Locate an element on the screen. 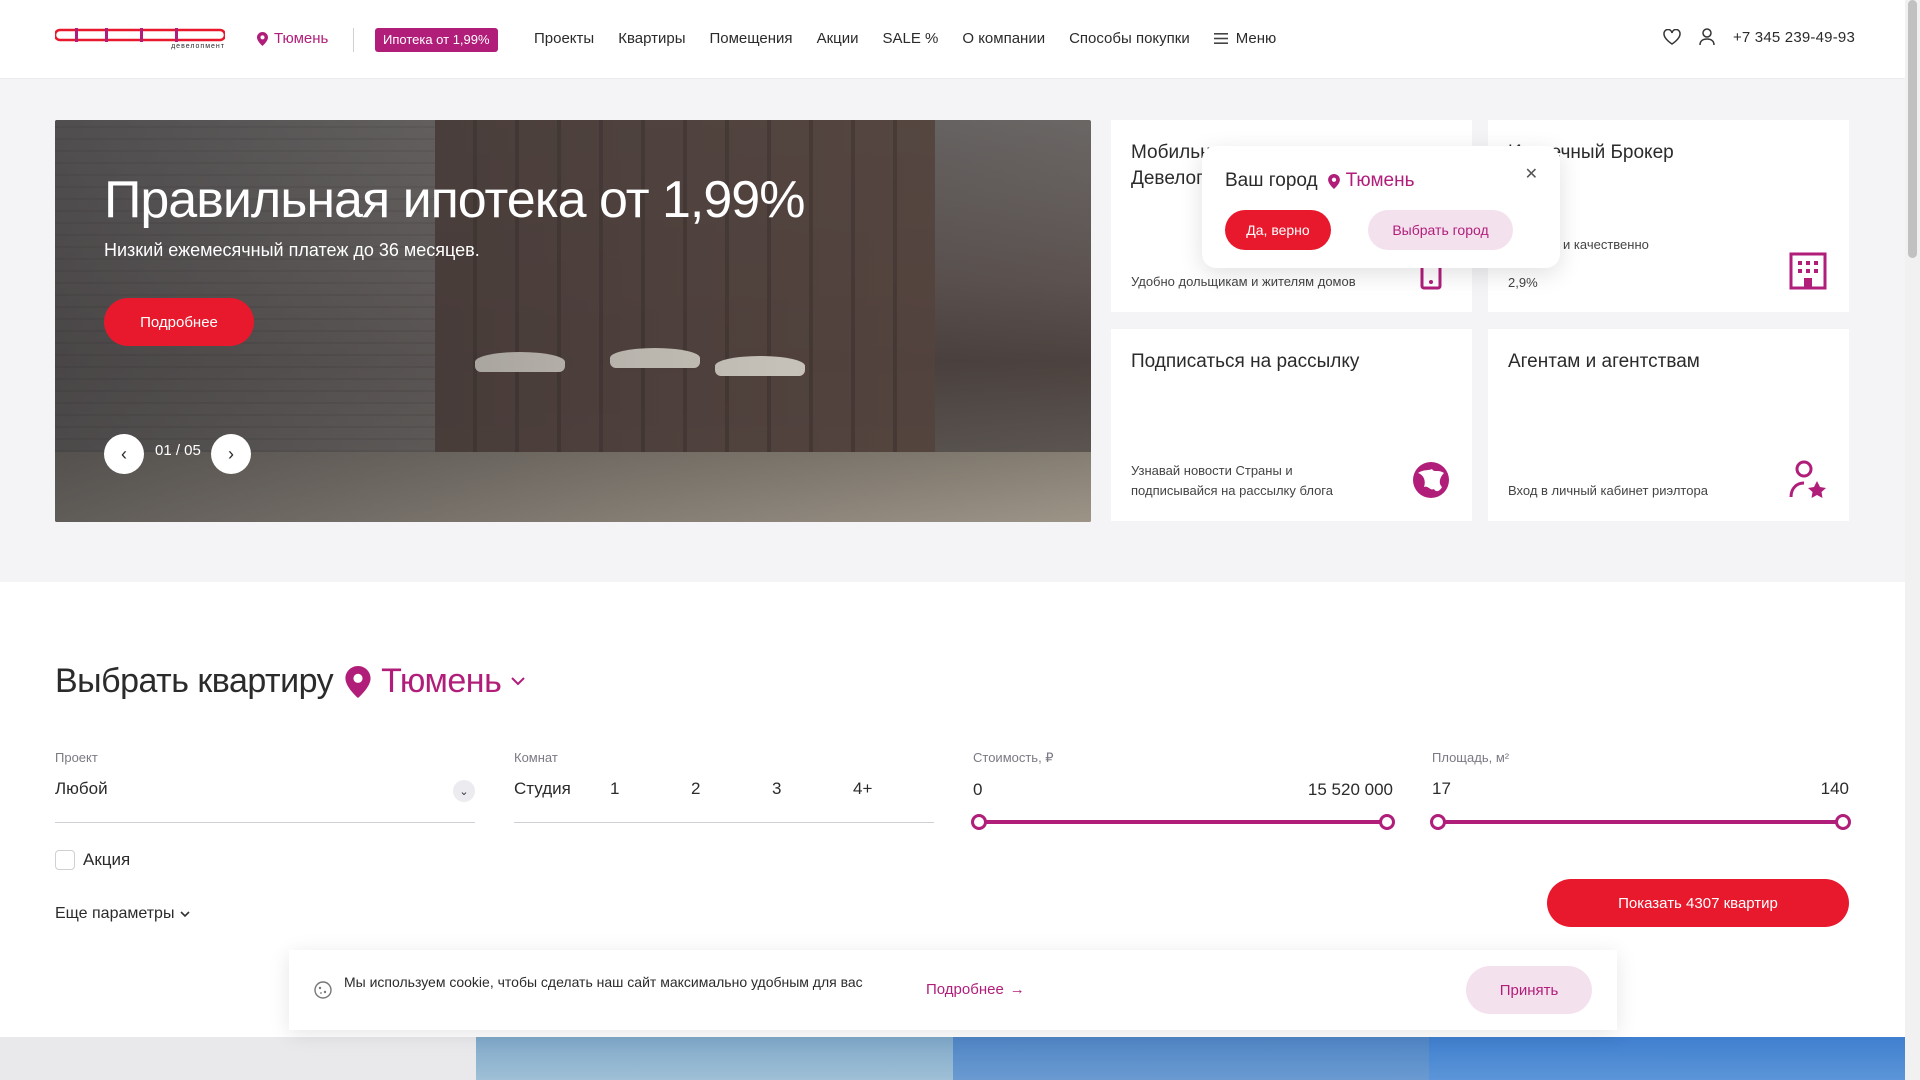 This screenshot has height=1080, width=1920. mortgage-promo-badge: Ипотека от 1,99% is located at coordinates (436, 40).